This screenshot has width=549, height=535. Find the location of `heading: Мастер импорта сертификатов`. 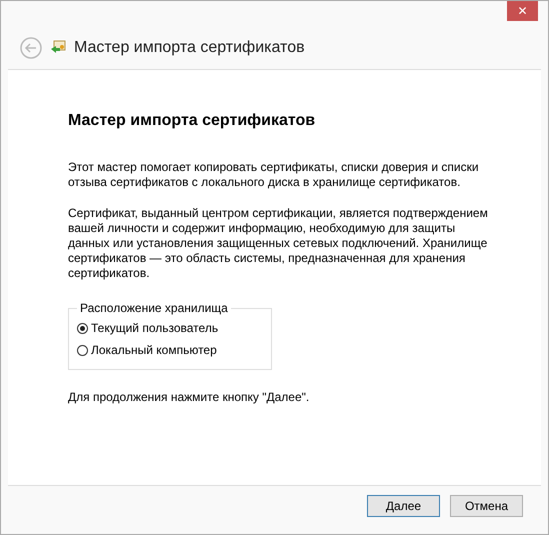

heading: Мастер импорта сертификатов is located at coordinates (192, 121).